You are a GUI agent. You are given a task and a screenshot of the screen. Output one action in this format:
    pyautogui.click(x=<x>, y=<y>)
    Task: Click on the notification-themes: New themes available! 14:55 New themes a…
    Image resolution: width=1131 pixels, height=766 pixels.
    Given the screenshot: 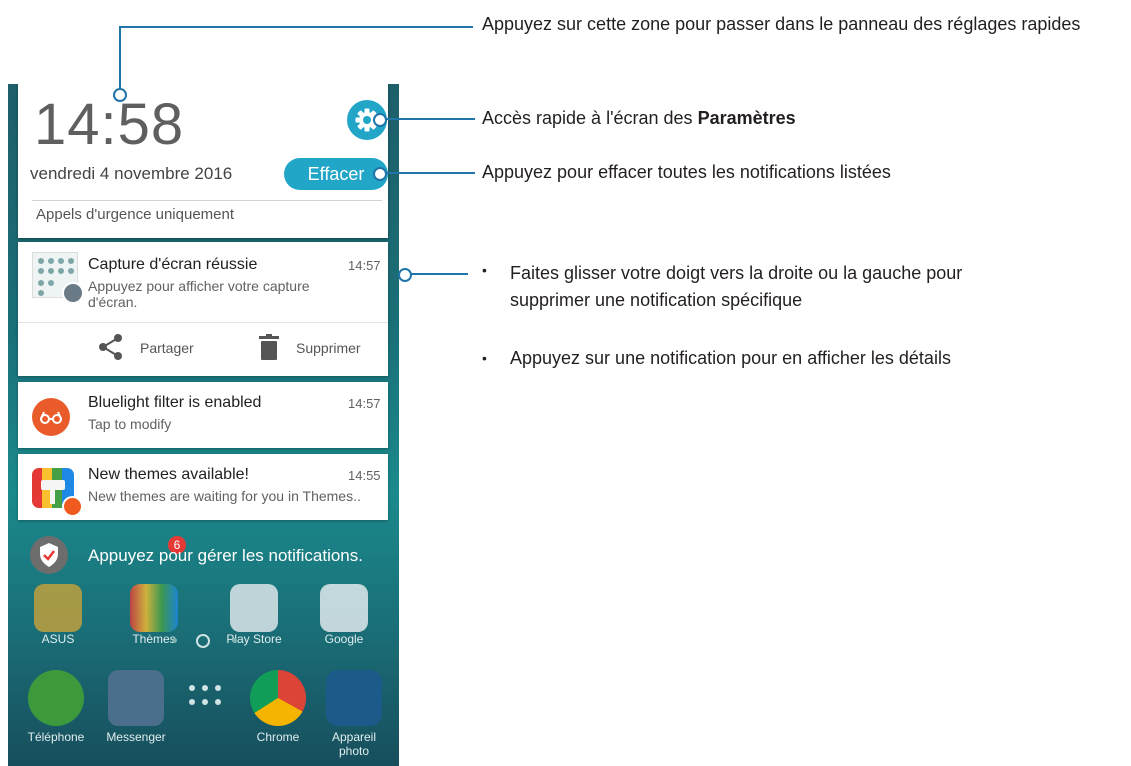 What is the action you would take?
    pyautogui.click(x=203, y=487)
    